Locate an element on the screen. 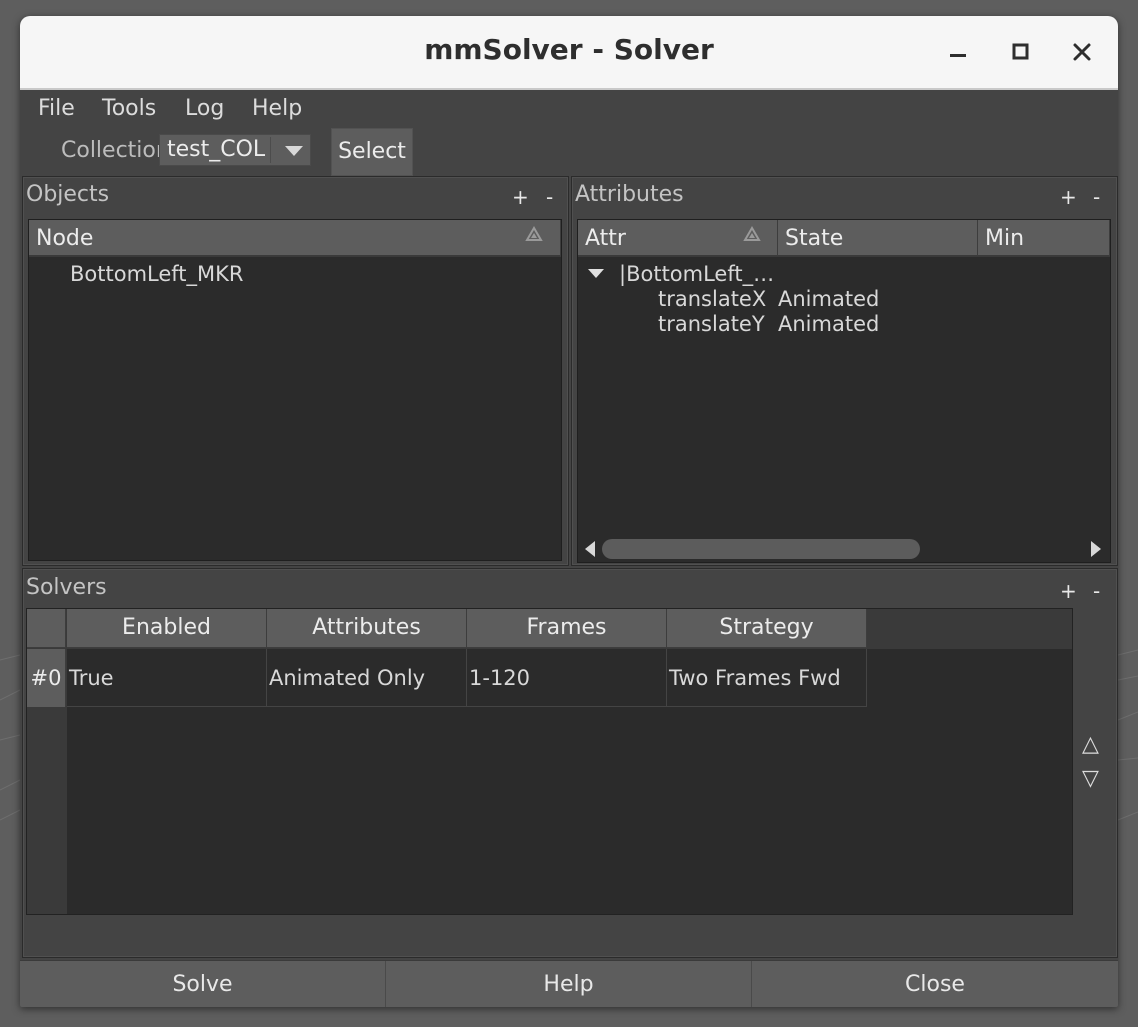 The height and width of the screenshot is (1027, 1138). title-bar: mmSolver - Solver is located at coordinates (569, 53).